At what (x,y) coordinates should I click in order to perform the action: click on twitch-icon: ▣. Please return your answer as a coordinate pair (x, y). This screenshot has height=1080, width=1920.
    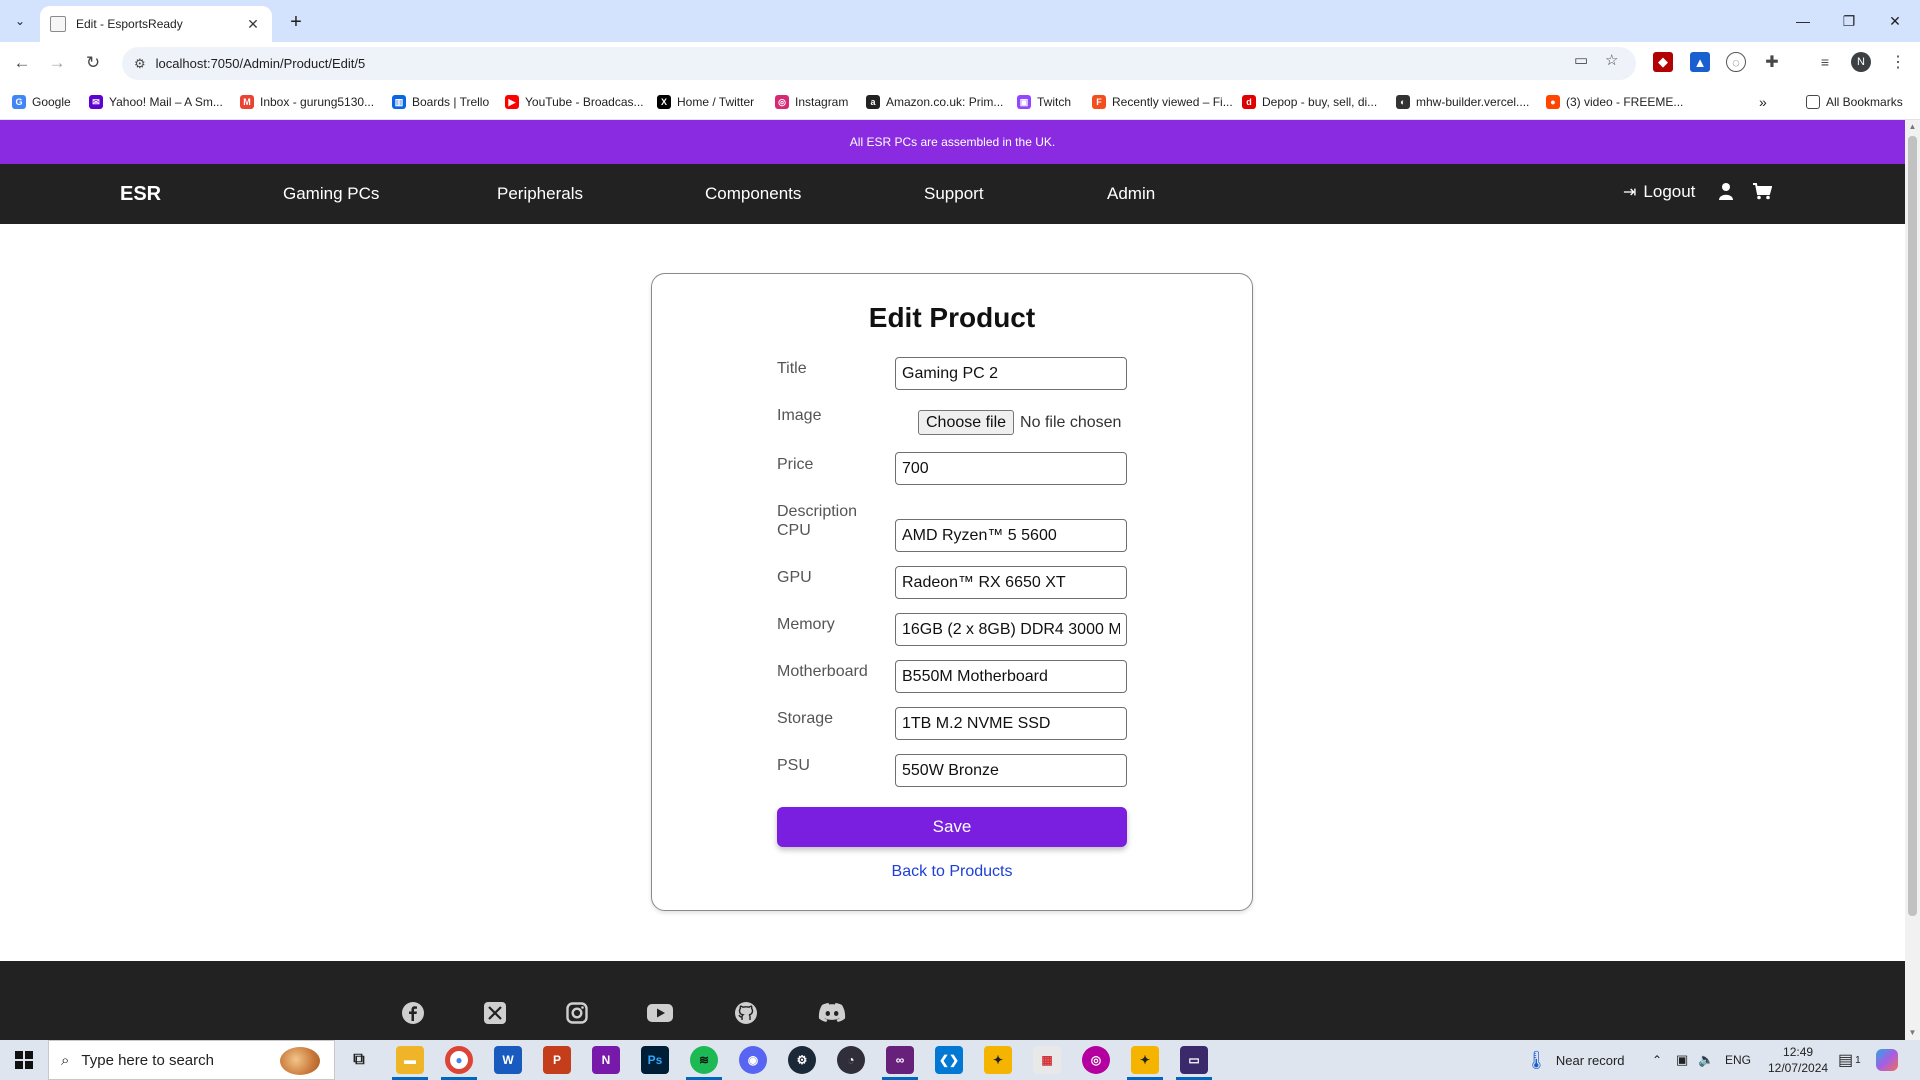
    Looking at the image, I should click on (1024, 102).